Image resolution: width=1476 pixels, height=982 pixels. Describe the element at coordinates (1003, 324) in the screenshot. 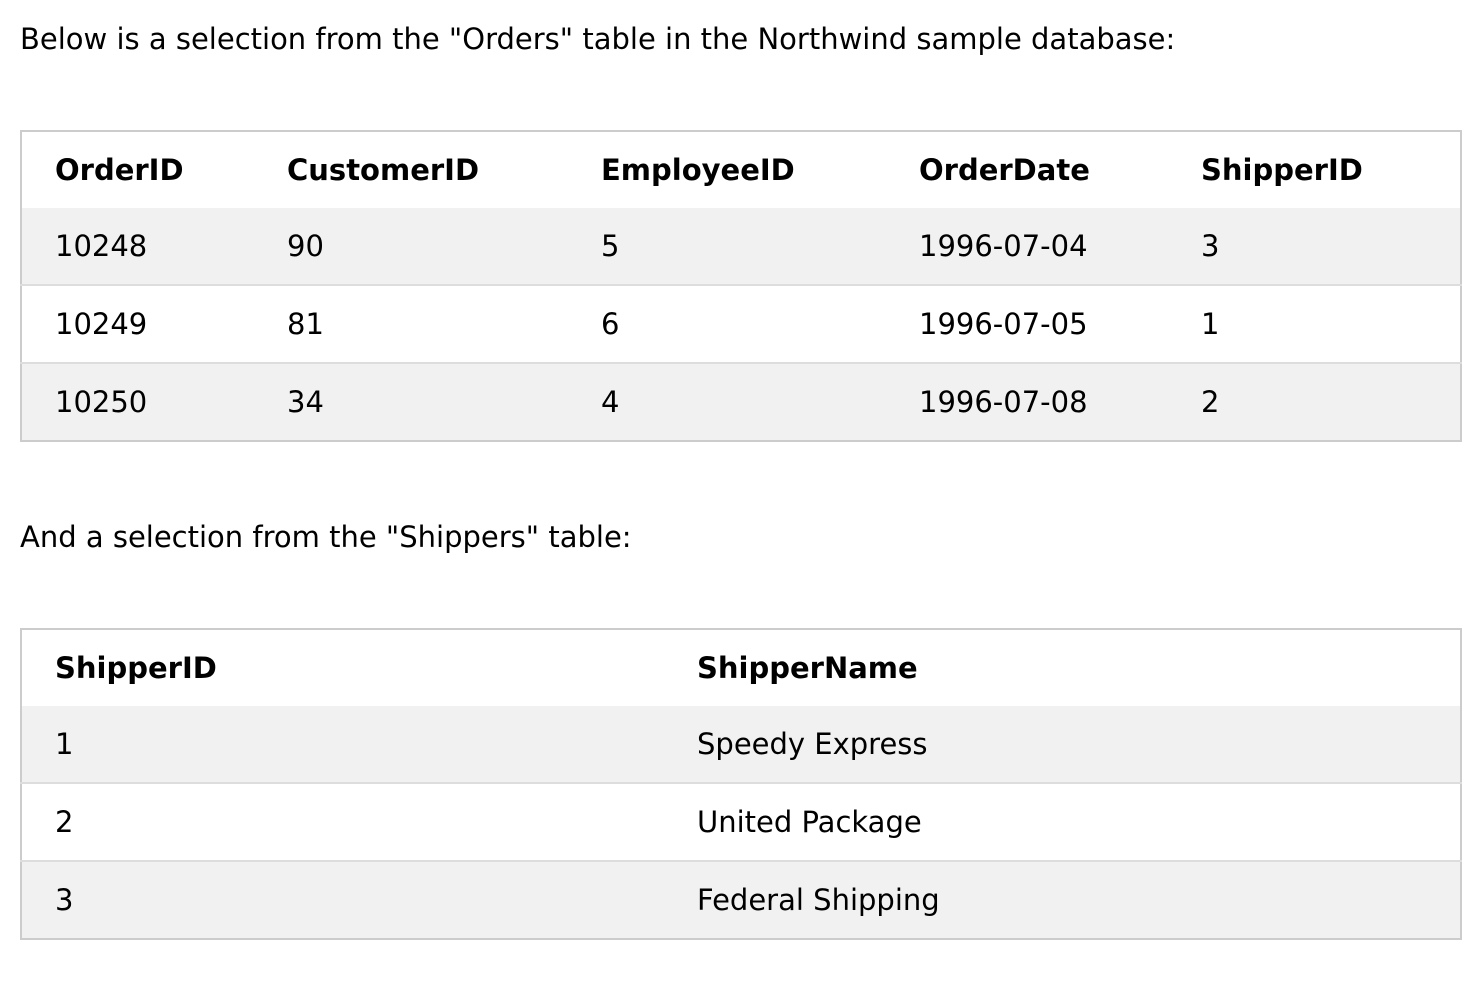

I see `table-cell: 1996-07-05` at that location.